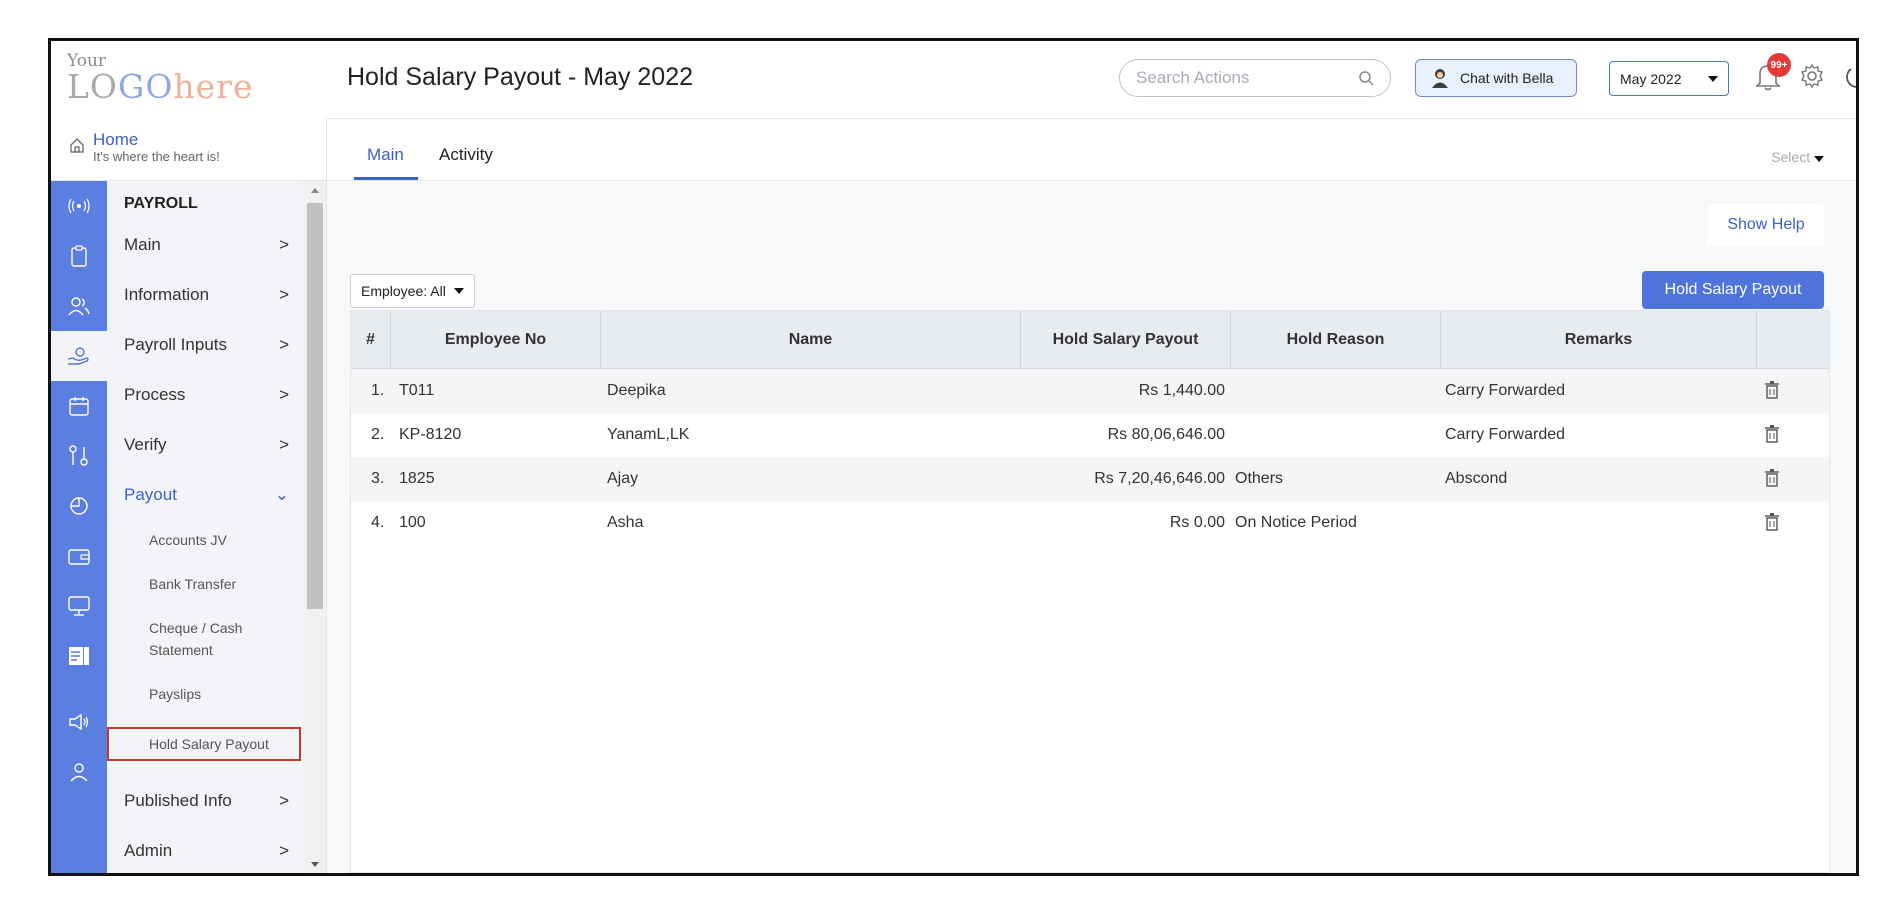 The image size is (1896, 910). Describe the element at coordinates (371, 340) in the screenshot. I see `column-header-num: #` at that location.